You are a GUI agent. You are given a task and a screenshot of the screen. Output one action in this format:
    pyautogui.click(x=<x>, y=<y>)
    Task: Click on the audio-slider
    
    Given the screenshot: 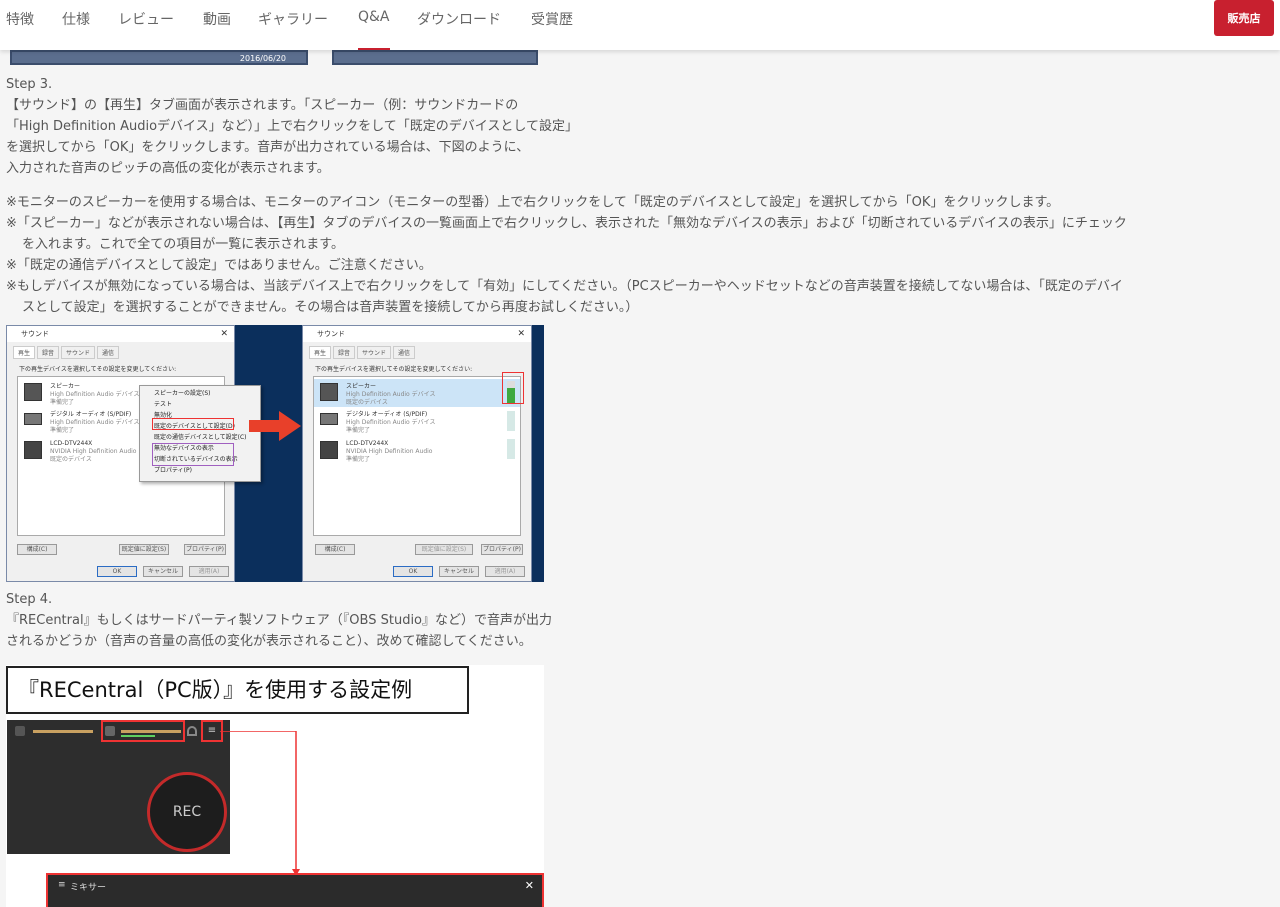 What is the action you would take?
    pyautogui.click(x=151, y=731)
    